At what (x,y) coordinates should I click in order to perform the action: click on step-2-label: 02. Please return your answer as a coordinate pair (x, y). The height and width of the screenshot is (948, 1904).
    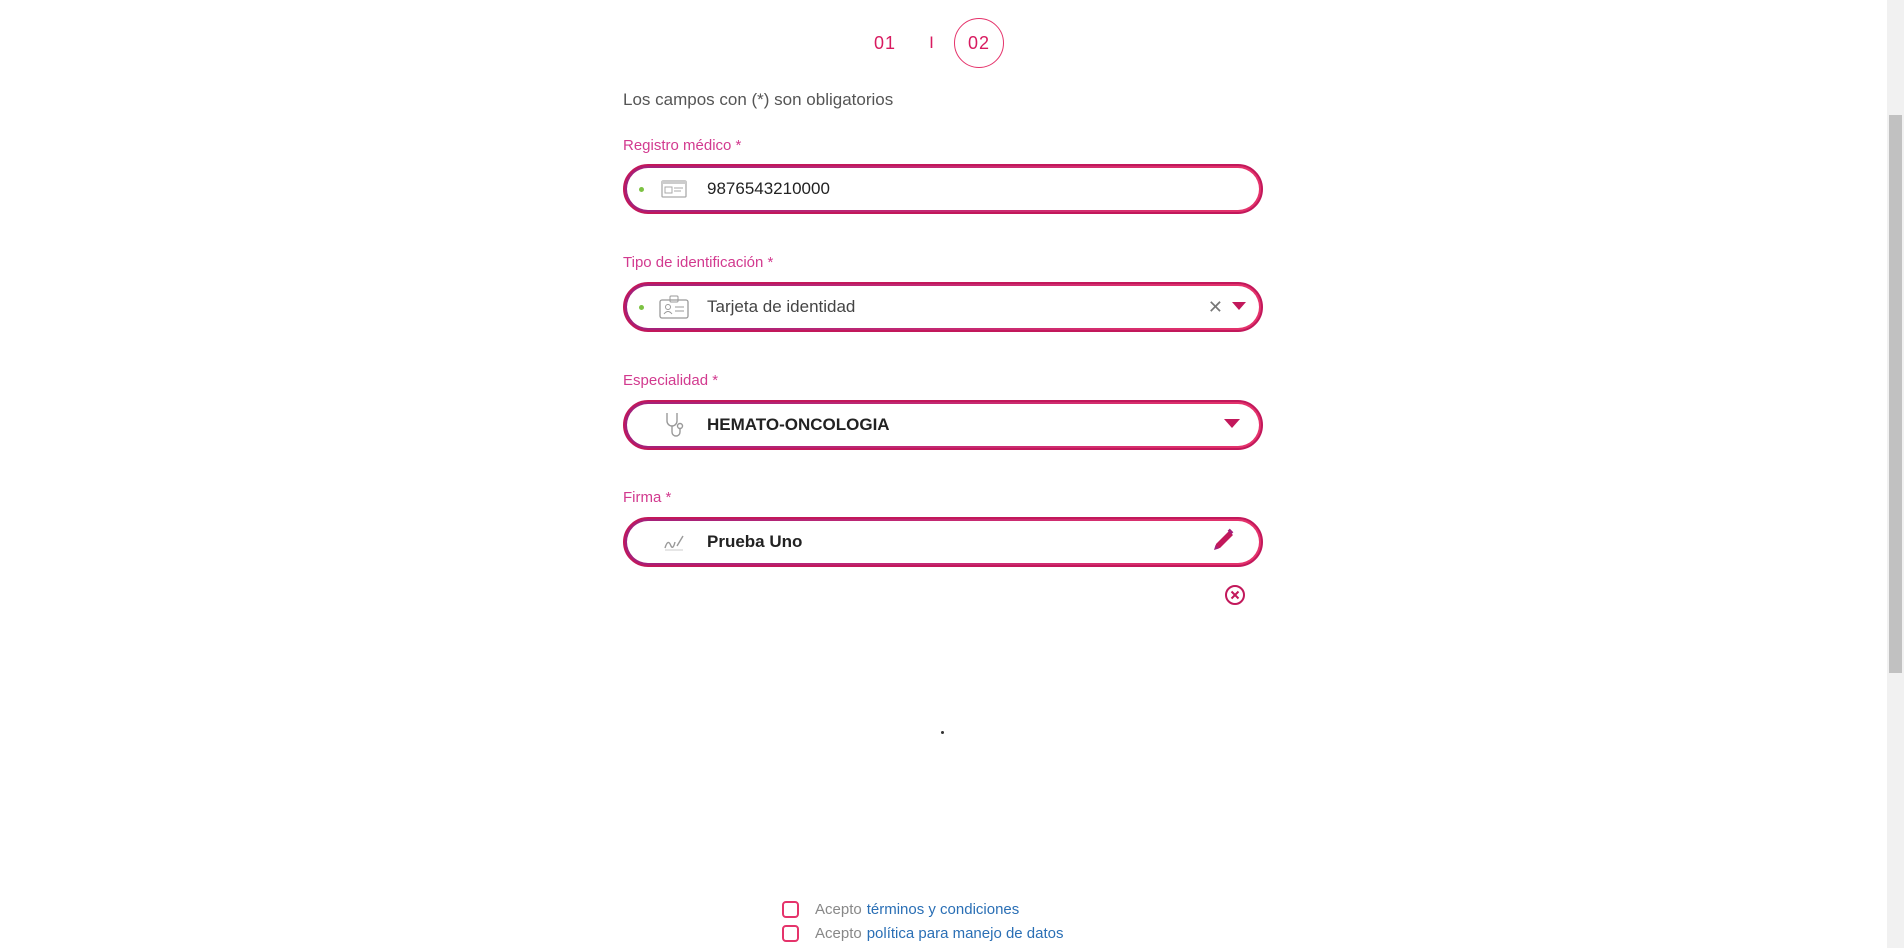
    Looking at the image, I should click on (979, 42).